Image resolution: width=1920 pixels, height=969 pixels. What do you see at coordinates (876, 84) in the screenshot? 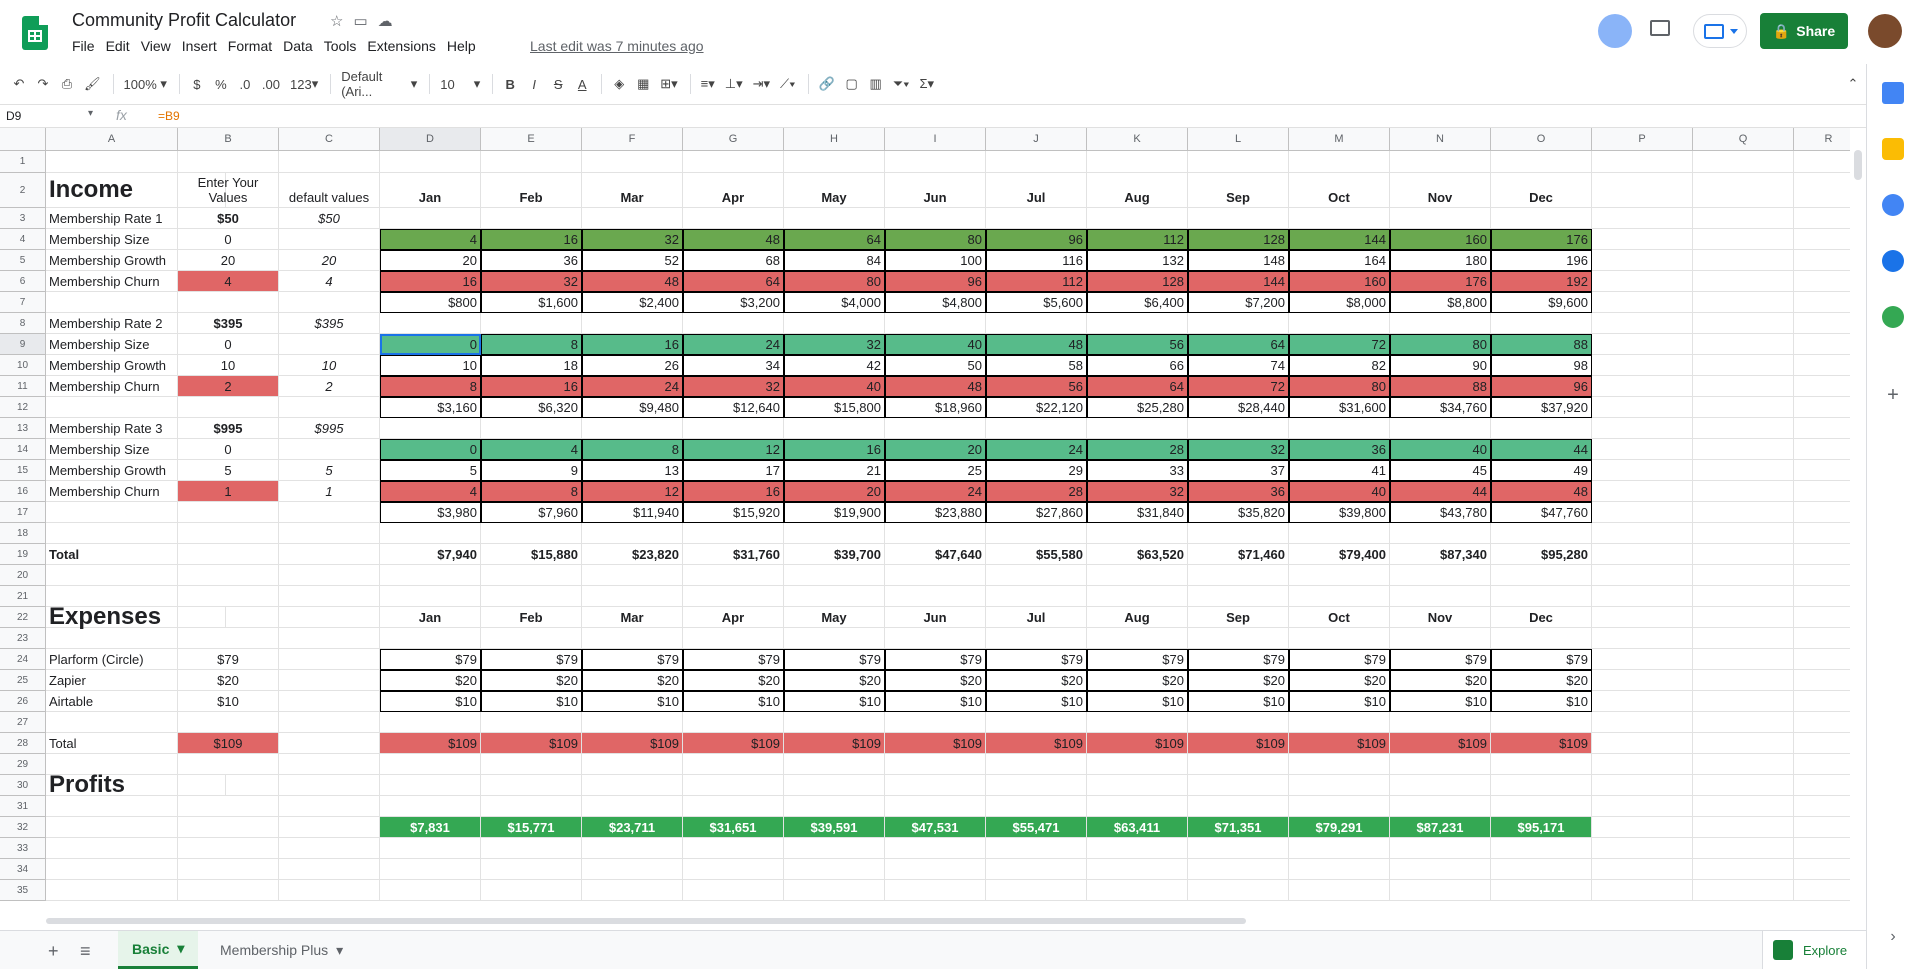
I see `insert-chart-icon: ▥` at bounding box center [876, 84].